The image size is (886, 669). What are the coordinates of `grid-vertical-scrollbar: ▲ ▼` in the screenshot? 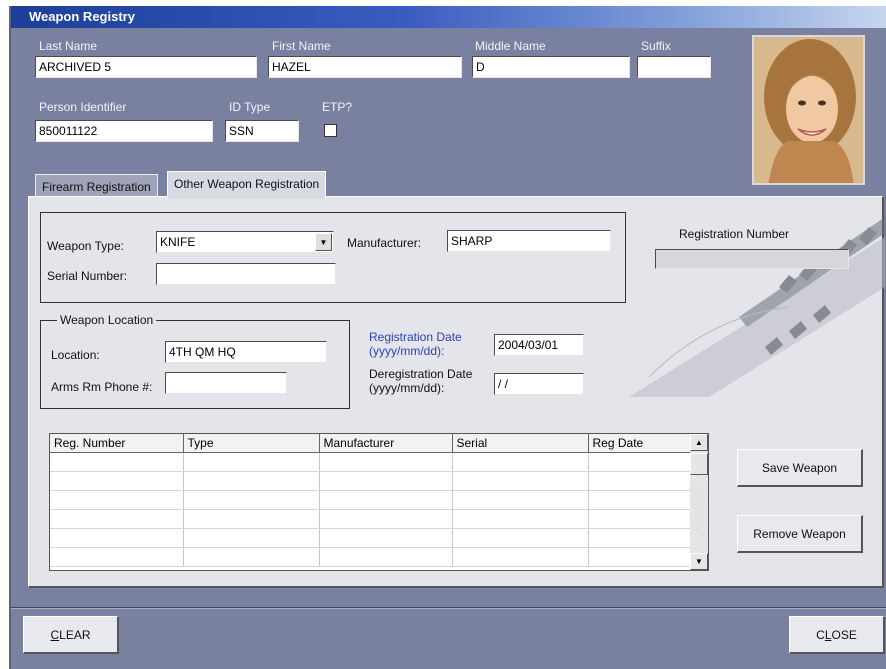 It's located at (699, 502).